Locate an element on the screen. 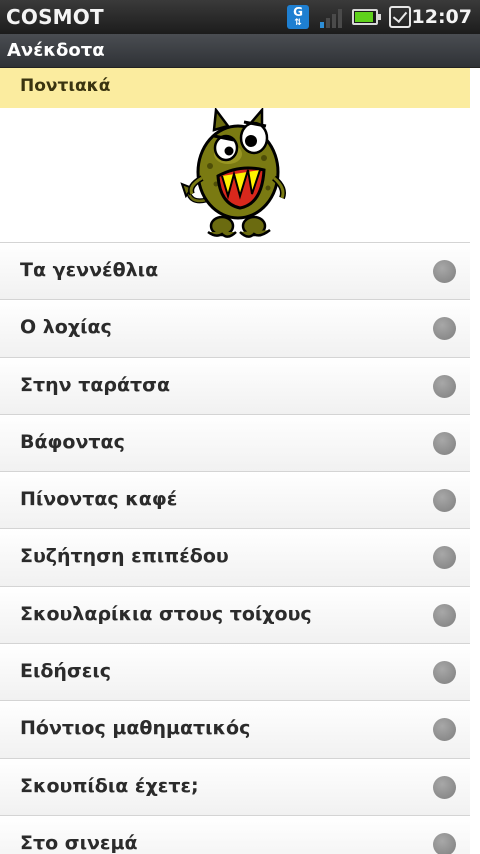 The height and width of the screenshot is (854, 480). list-item-title: Στην ταράτσα is located at coordinates (95, 384).